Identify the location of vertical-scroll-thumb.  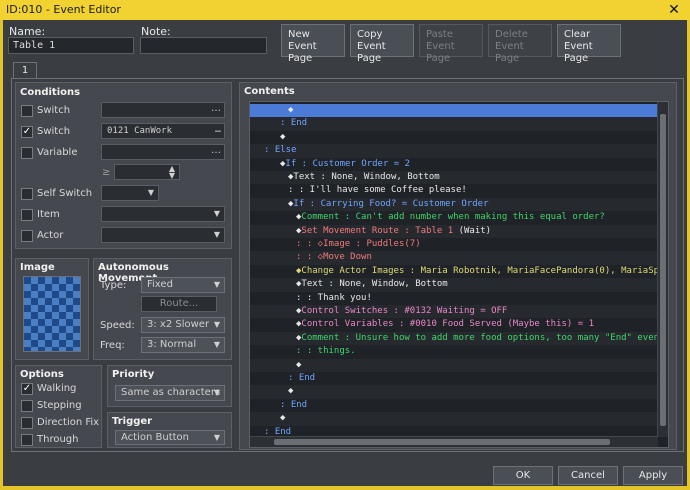
(663, 270).